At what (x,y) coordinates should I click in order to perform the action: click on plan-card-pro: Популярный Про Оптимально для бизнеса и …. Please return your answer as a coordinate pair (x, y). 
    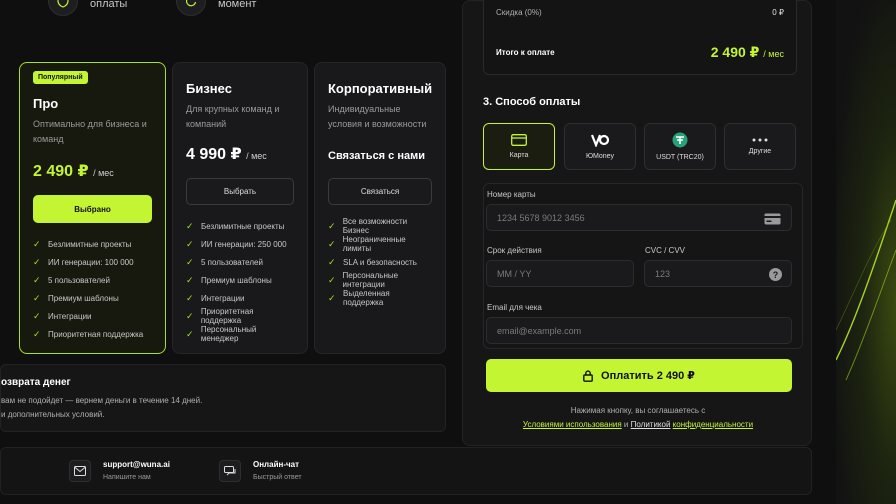
    Looking at the image, I should click on (92, 208).